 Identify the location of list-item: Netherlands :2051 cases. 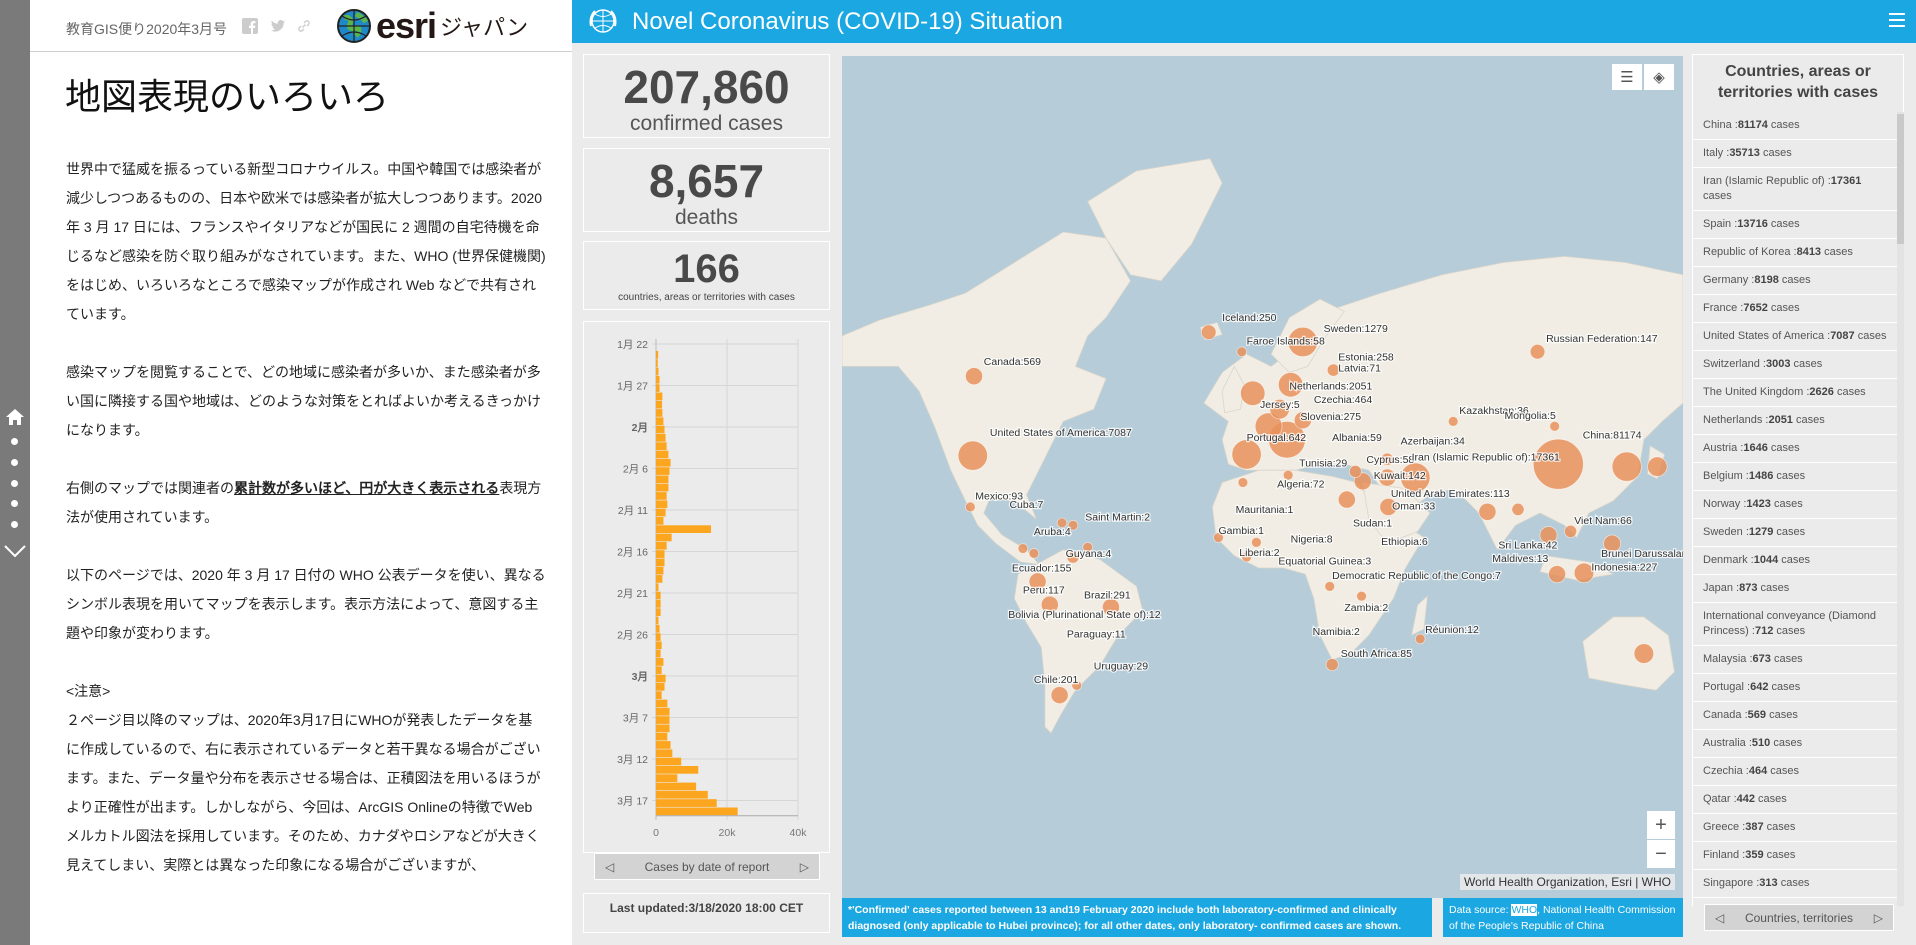
(1795, 421).